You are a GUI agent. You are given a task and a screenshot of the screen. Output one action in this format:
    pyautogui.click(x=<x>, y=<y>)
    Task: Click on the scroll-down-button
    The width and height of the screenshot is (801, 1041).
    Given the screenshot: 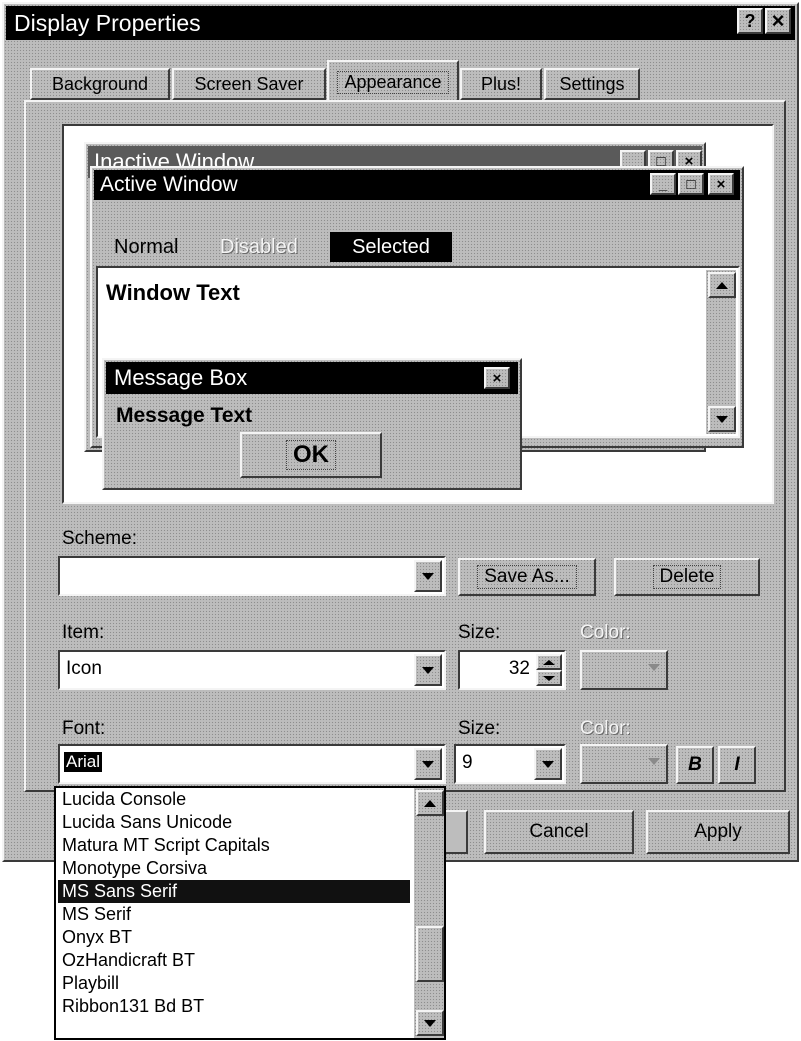 What is the action you would take?
    pyautogui.click(x=722, y=419)
    